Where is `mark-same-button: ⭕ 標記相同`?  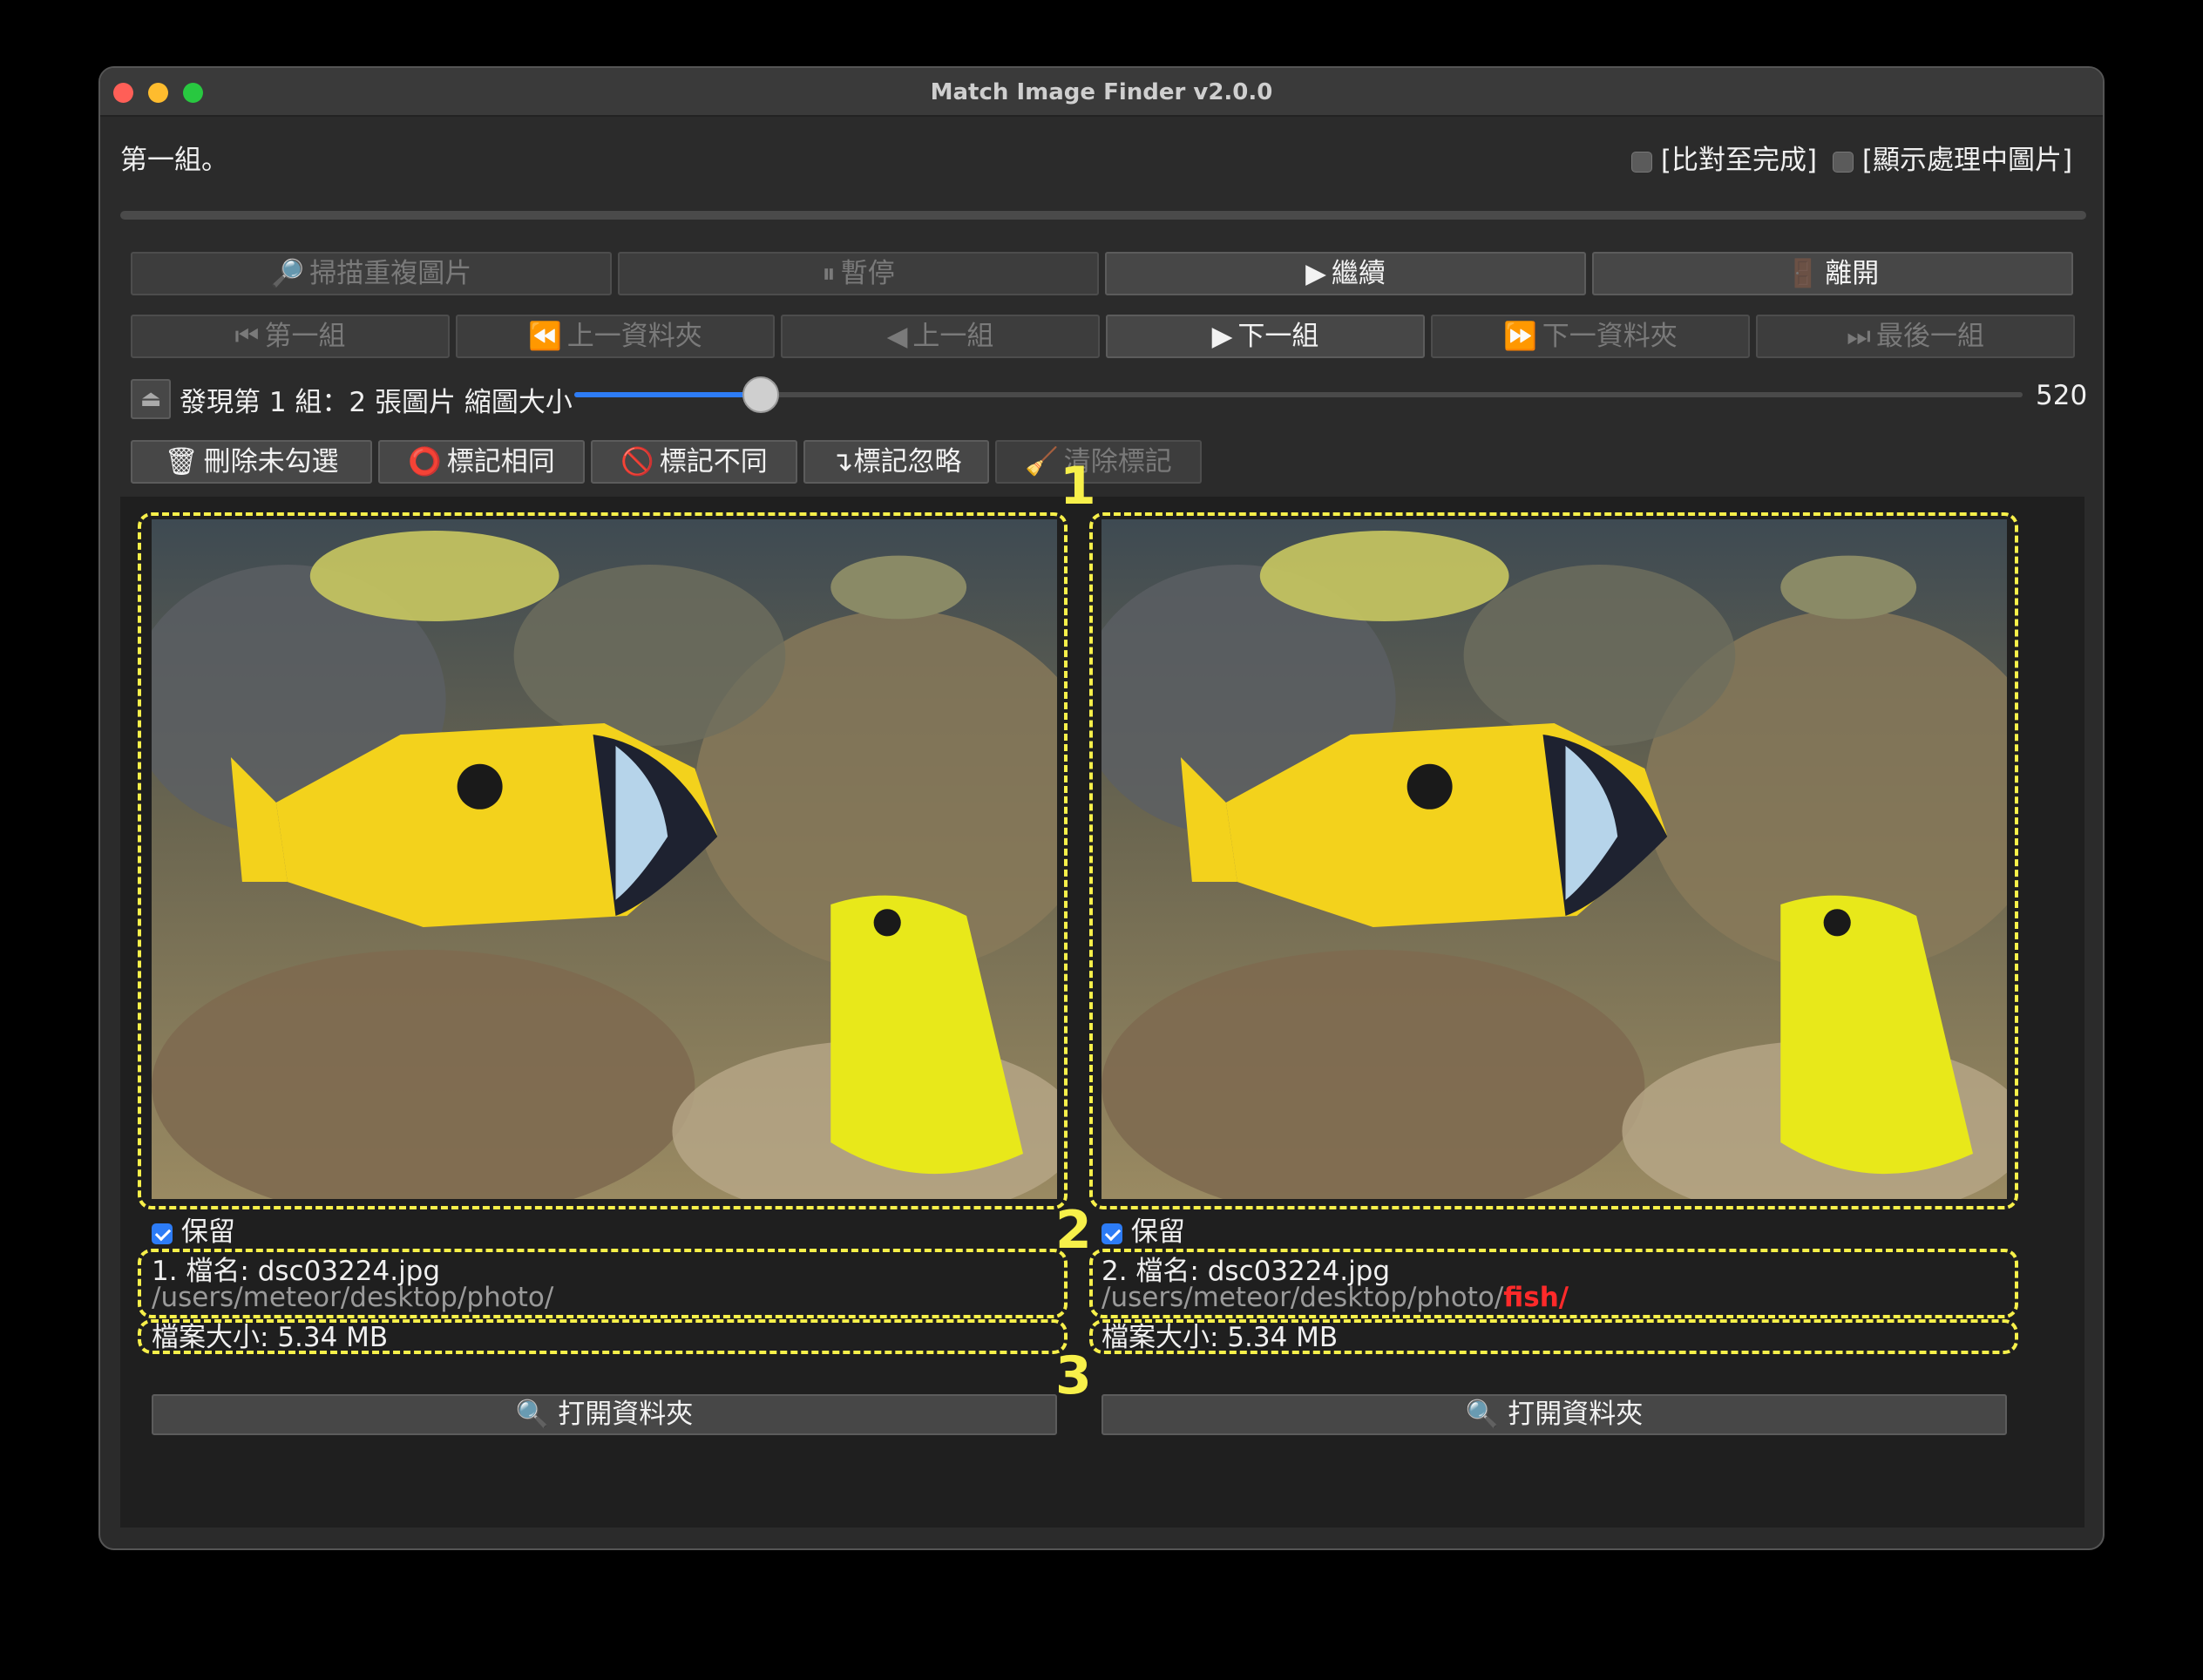 mark-same-button: ⭕ 標記相同 is located at coordinates (482, 462).